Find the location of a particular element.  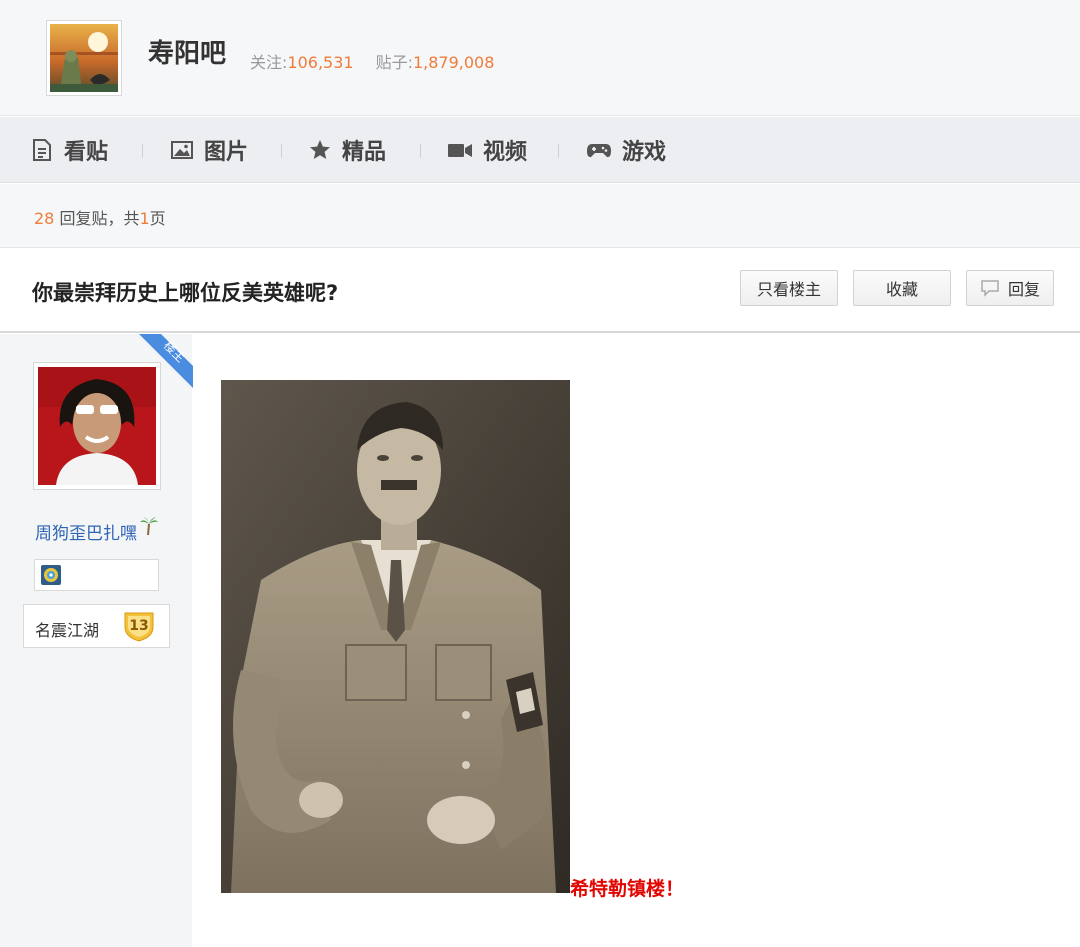

favorite-button: 收藏 is located at coordinates (902, 288).